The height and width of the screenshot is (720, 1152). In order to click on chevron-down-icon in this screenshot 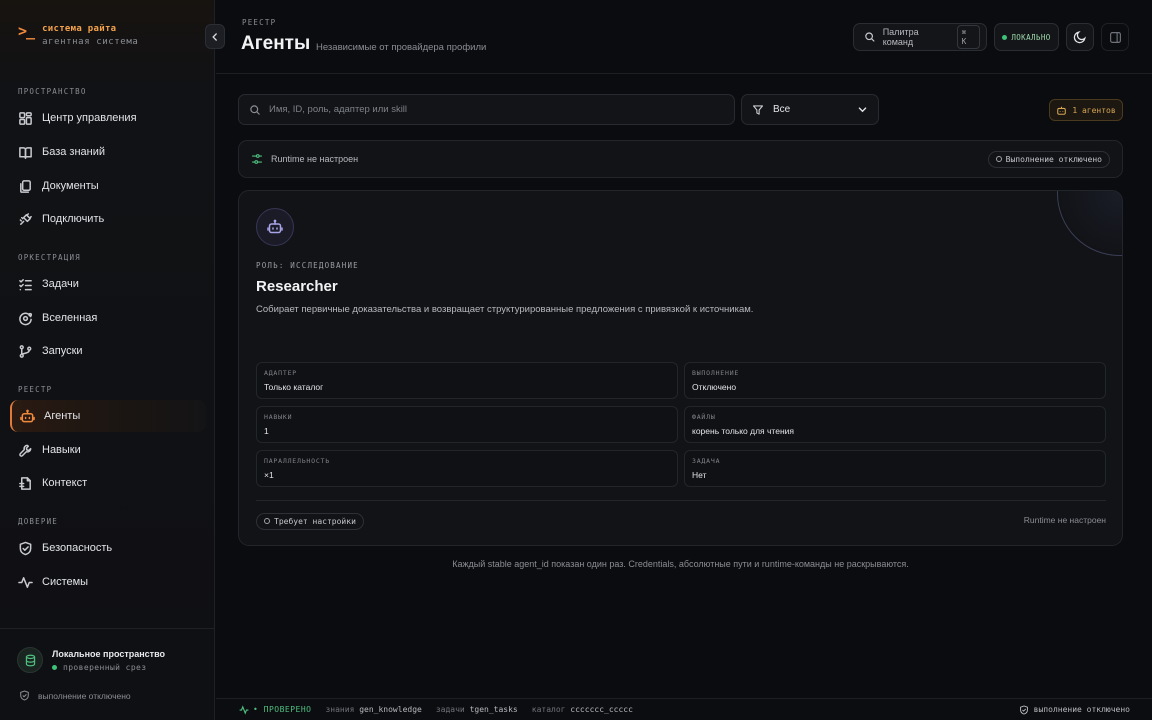, I will do `click(862, 110)`.